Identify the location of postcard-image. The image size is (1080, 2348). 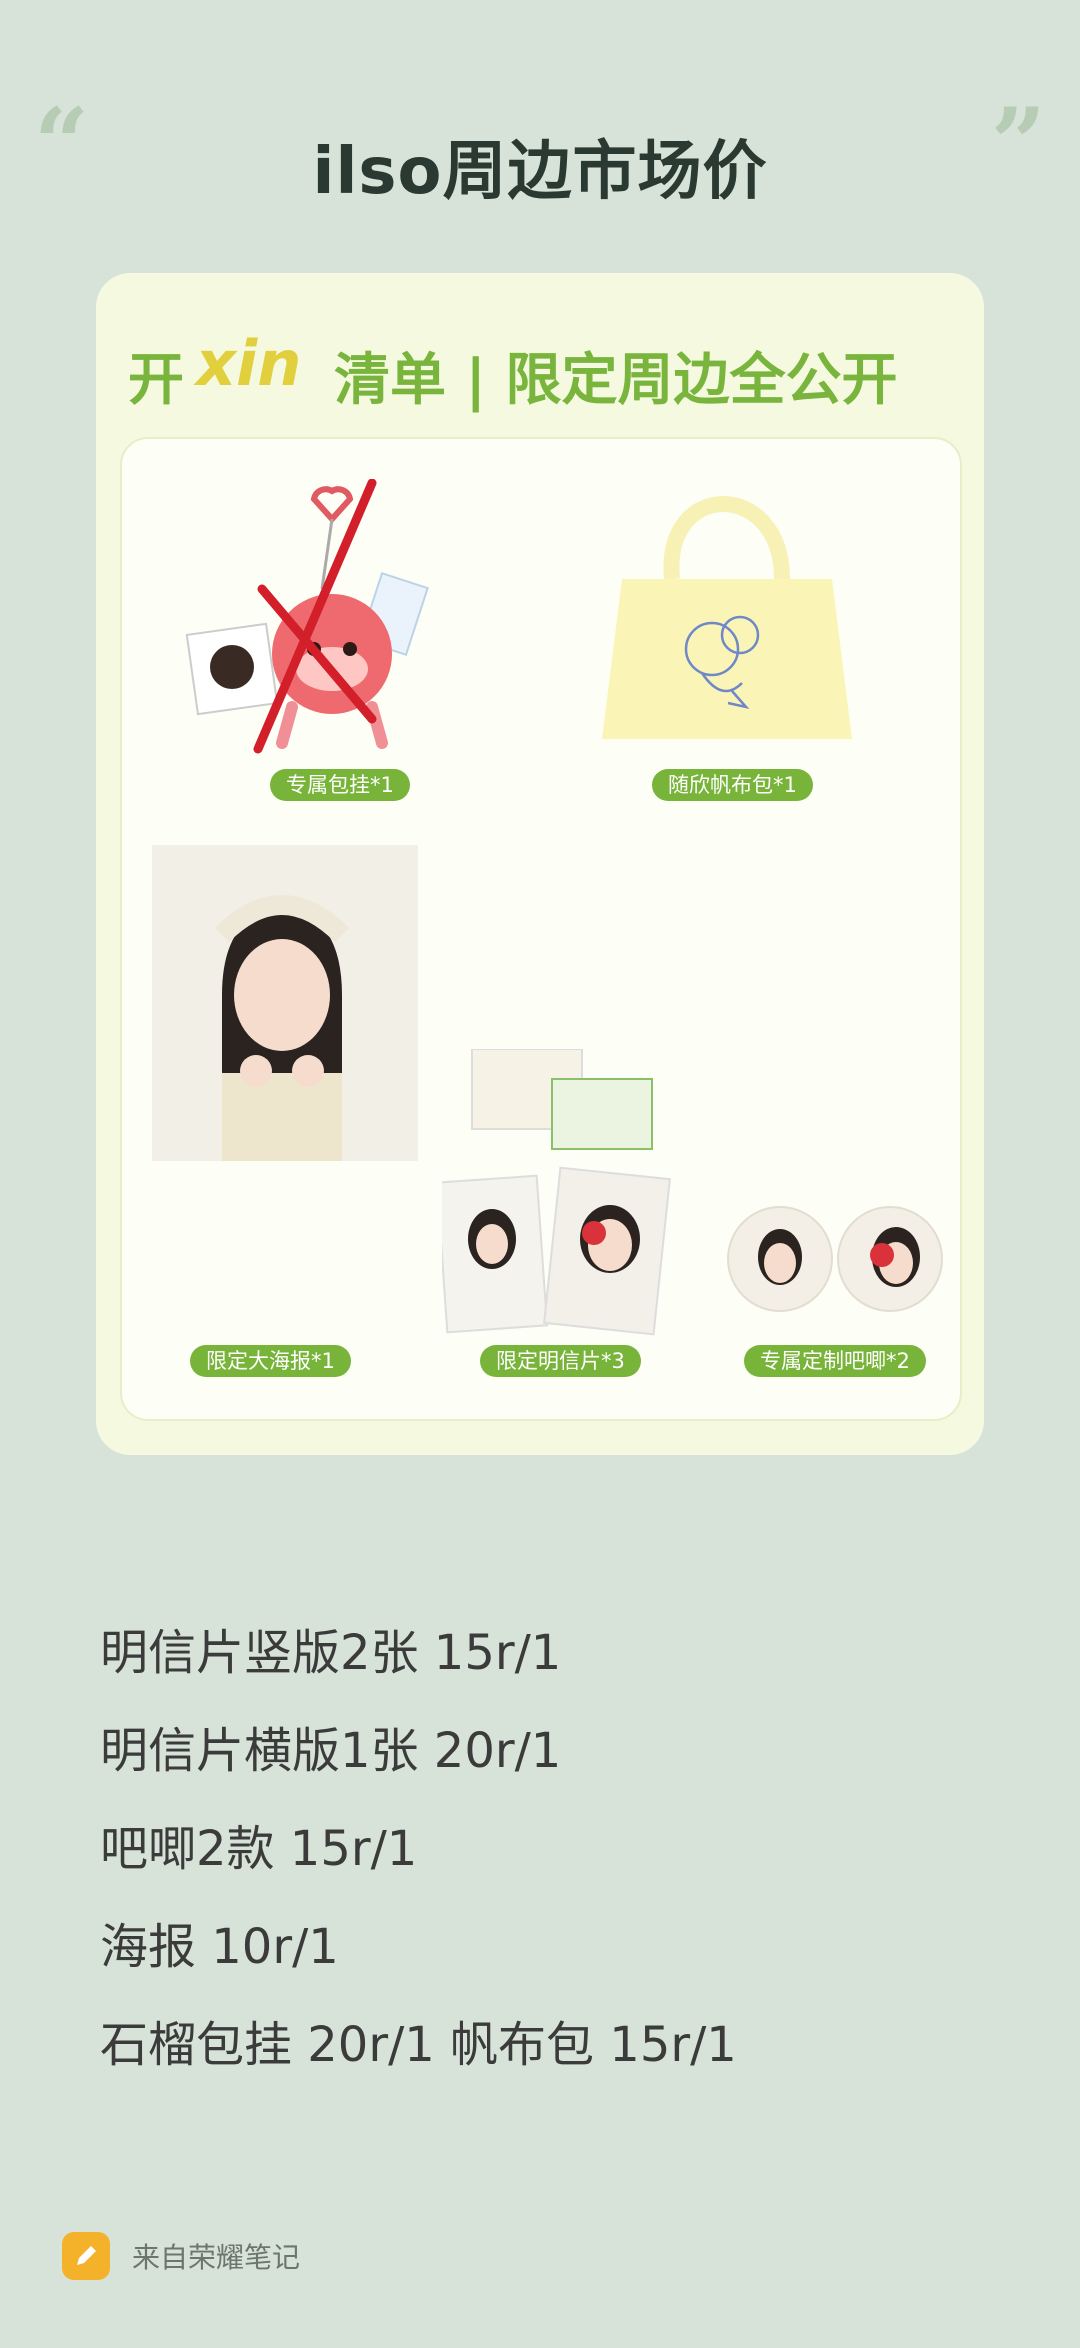
(553, 1192).